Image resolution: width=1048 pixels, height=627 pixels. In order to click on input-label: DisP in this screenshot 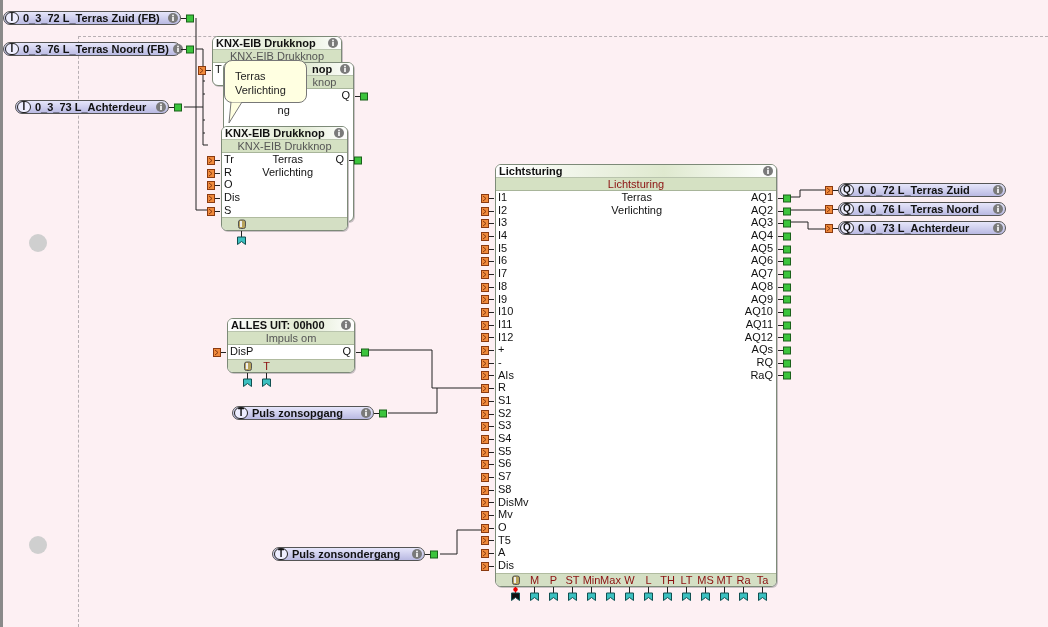, I will do `click(242, 351)`.